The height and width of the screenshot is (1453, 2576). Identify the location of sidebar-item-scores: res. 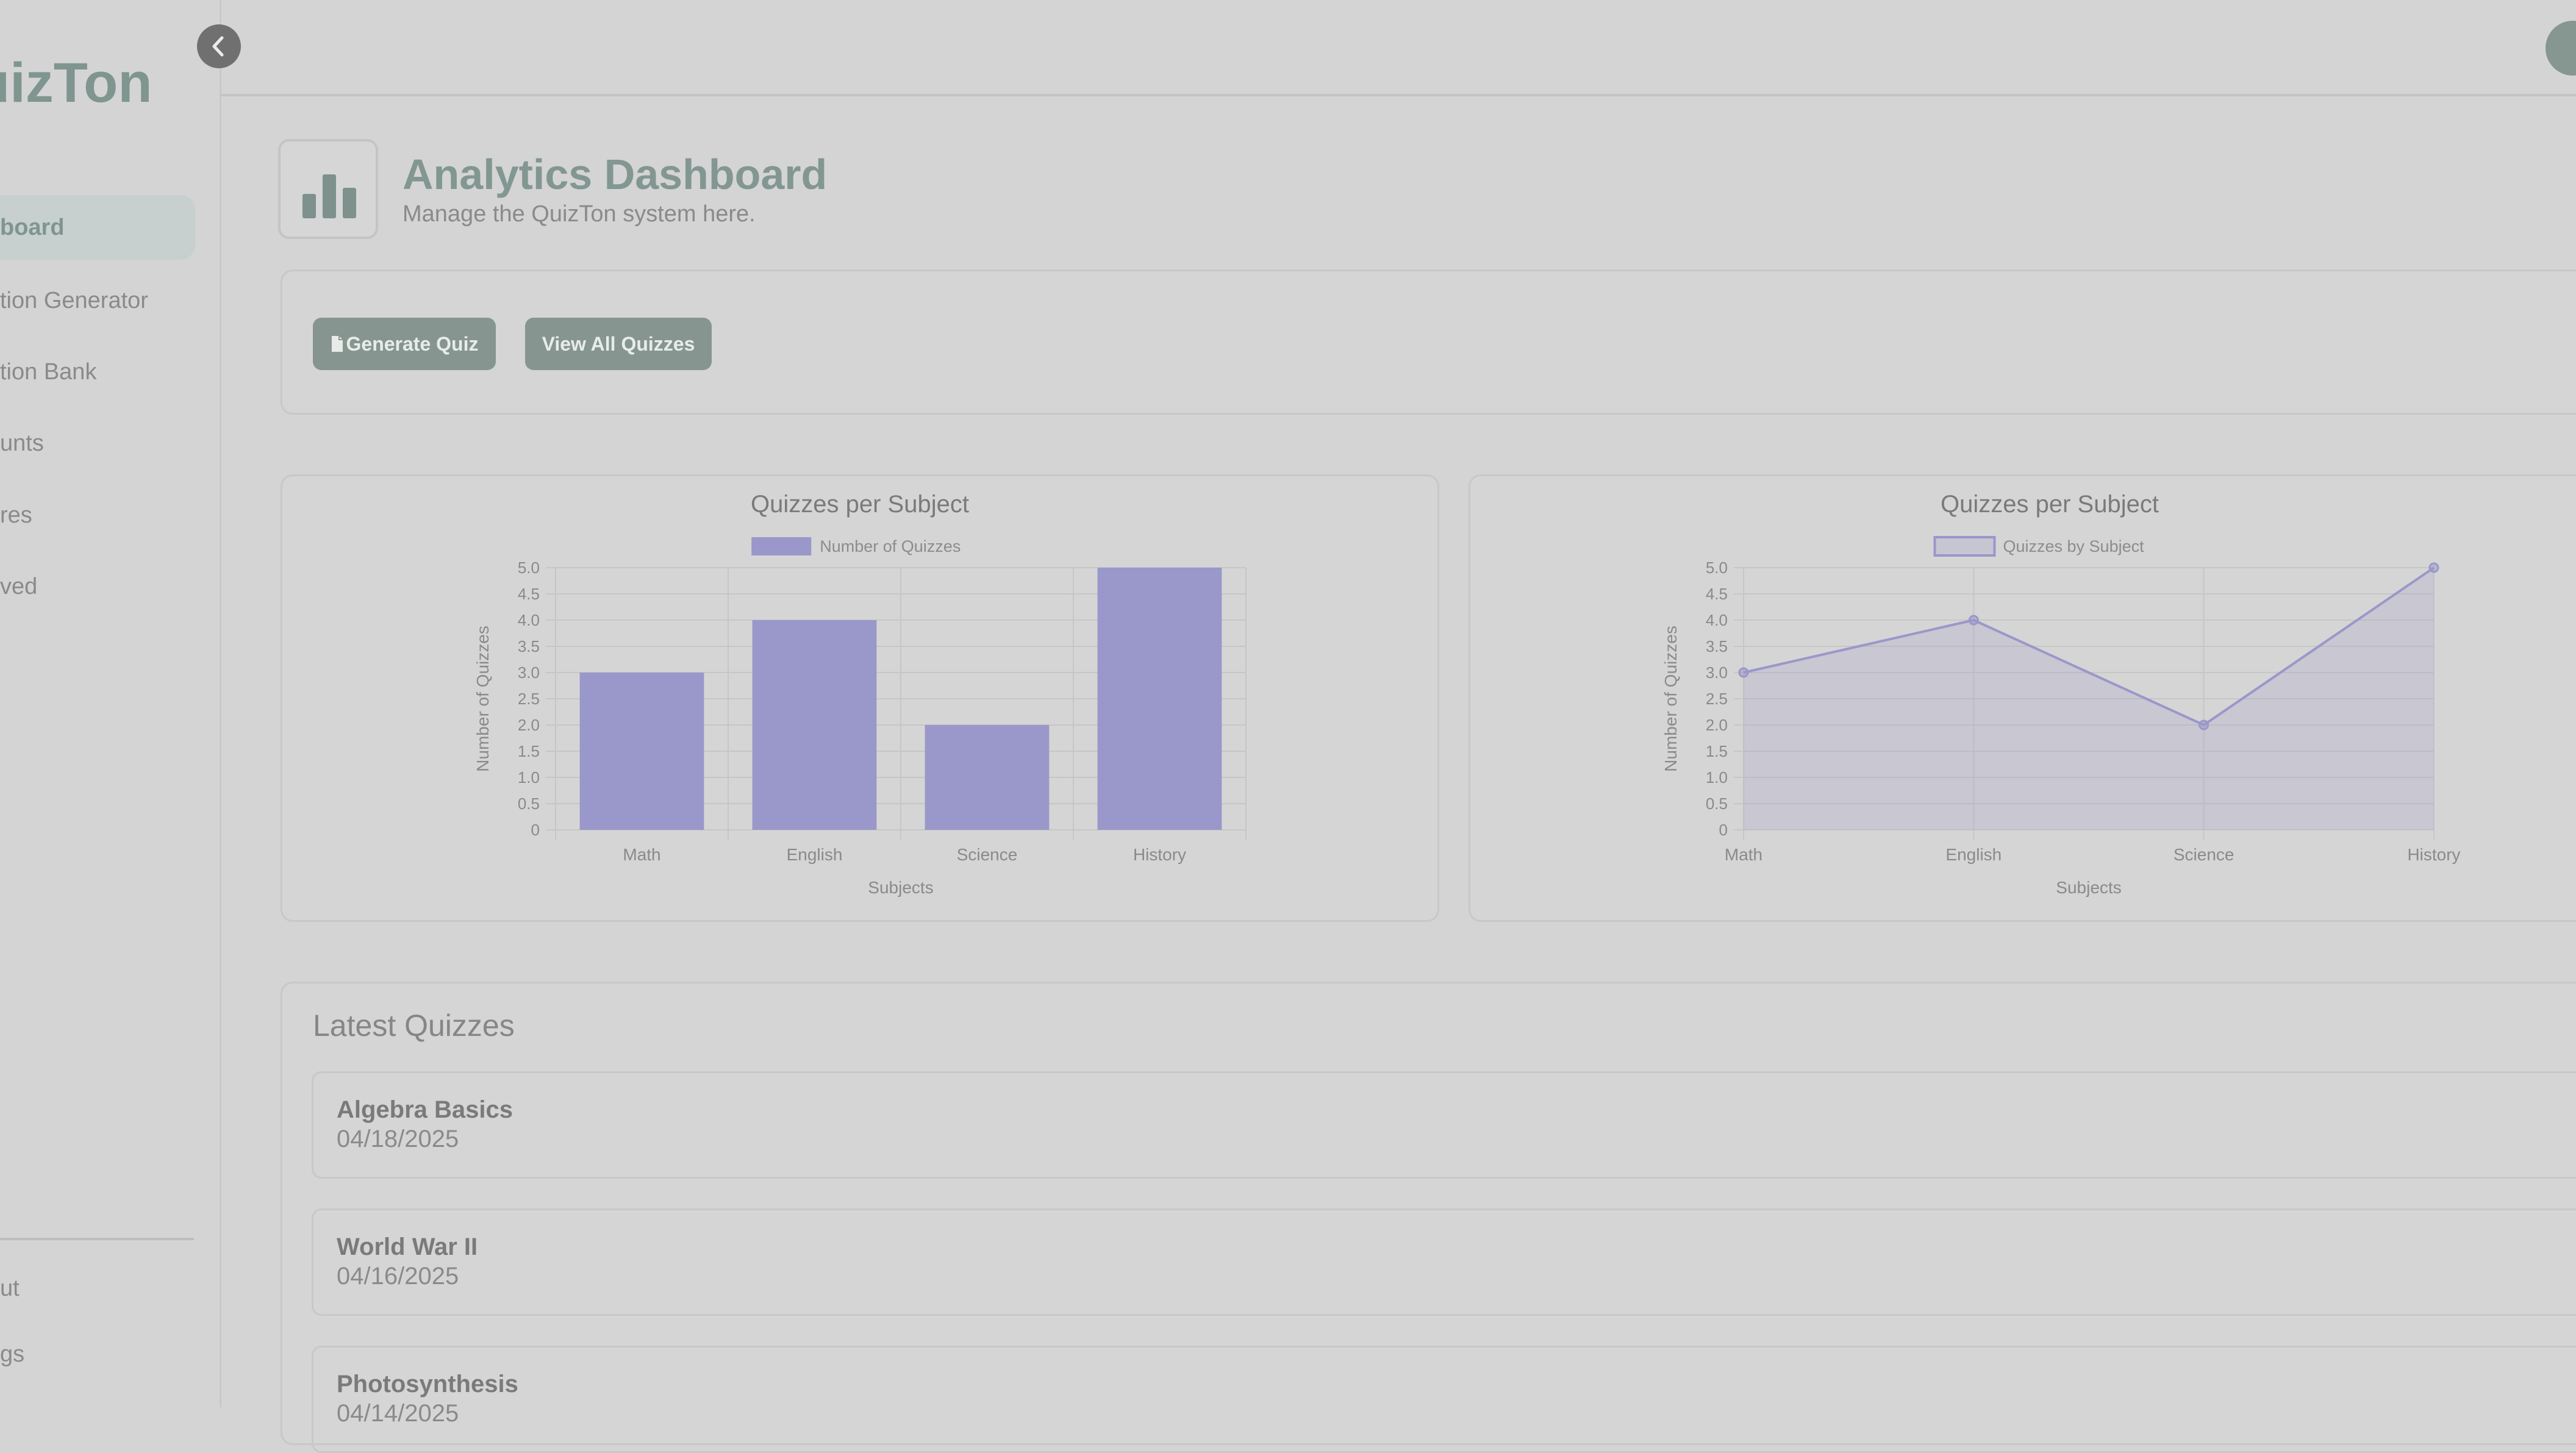
(97, 515).